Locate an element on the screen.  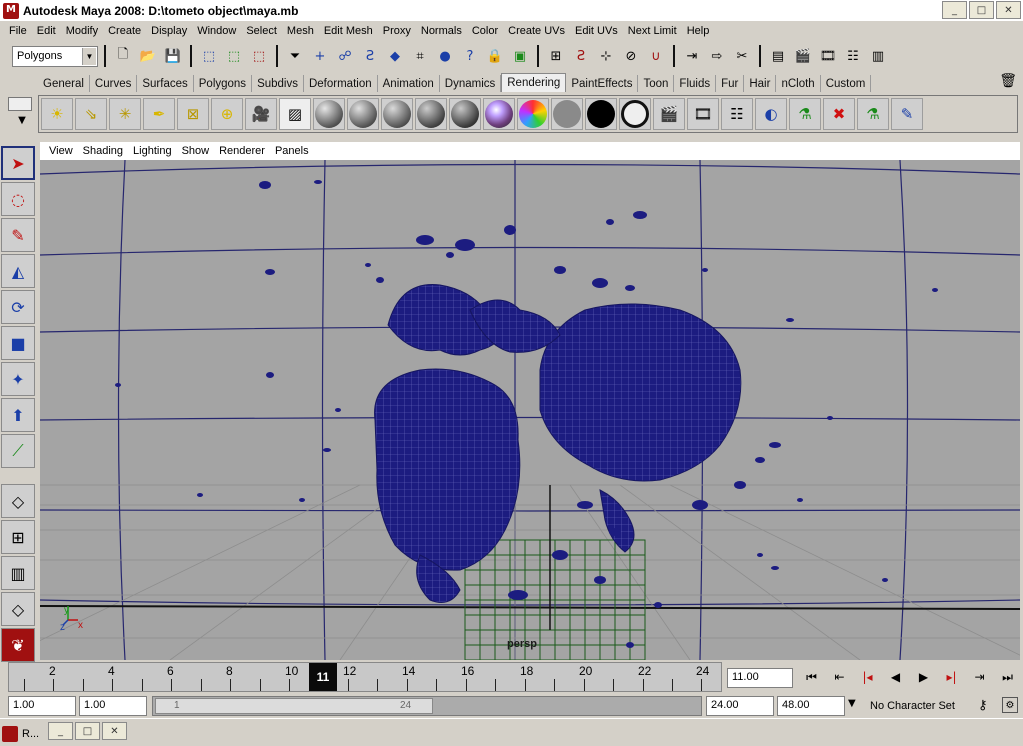
new-scene-icon: 🗋 is located at coordinates (123, 56).